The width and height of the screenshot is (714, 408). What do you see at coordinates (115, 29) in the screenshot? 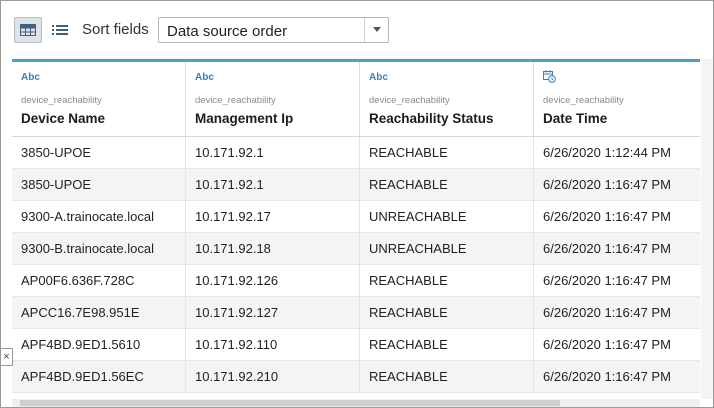
I see `sort-fields-label: Sort fields` at bounding box center [115, 29].